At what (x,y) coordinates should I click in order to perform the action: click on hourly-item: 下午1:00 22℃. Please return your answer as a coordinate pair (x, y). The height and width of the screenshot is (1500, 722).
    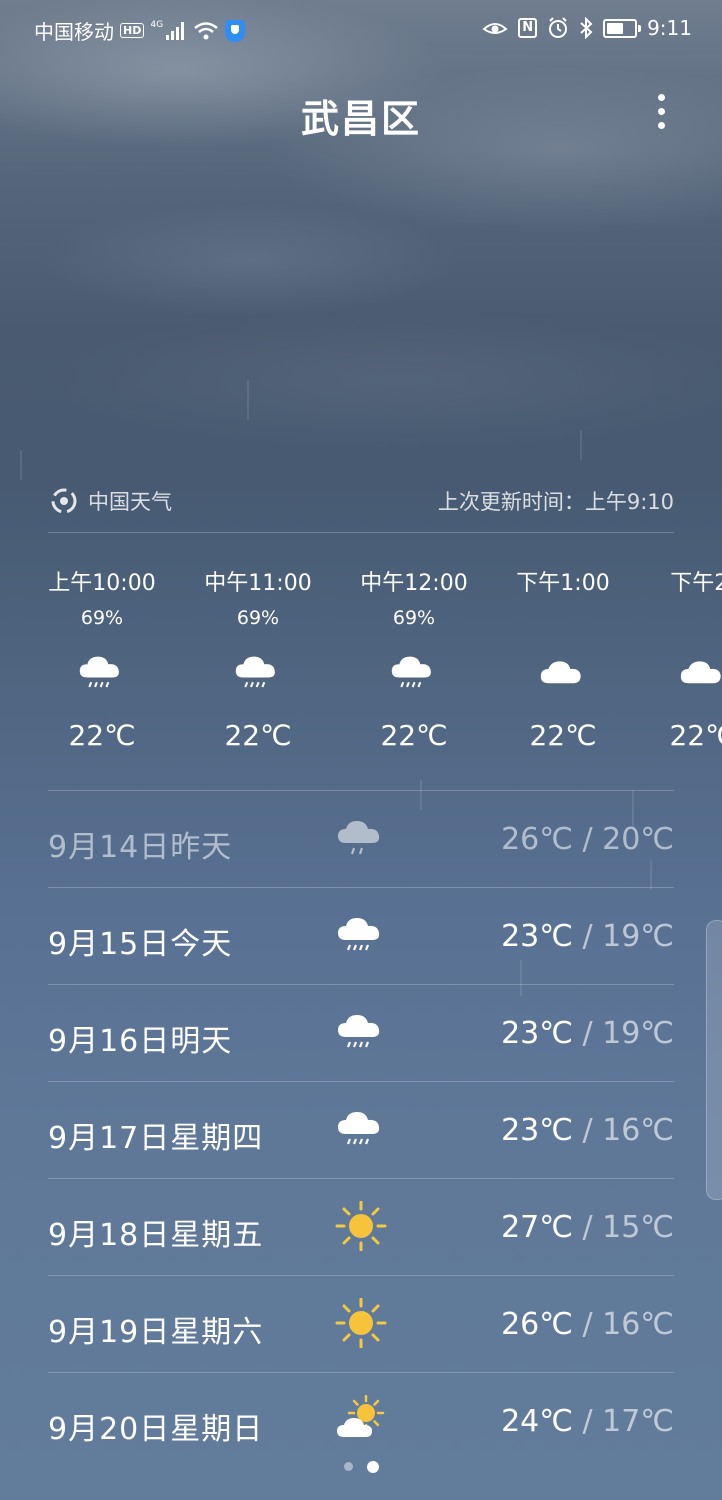
    Looking at the image, I should click on (563, 658).